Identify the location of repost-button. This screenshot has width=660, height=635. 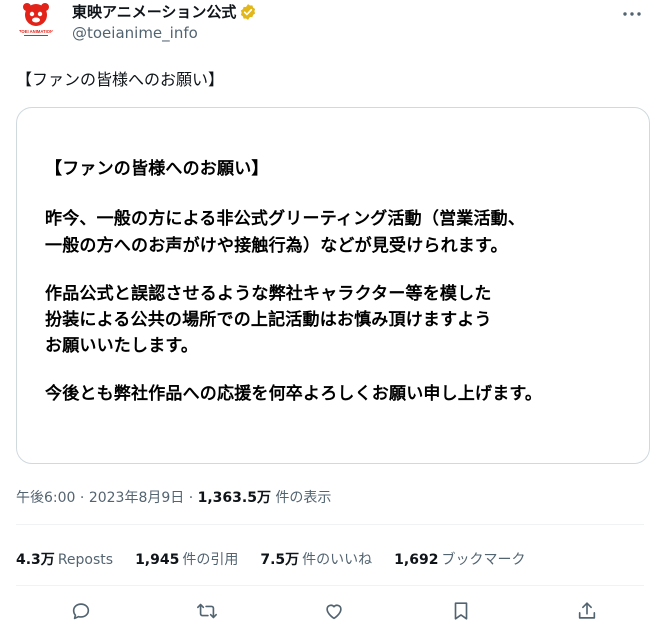
(207, 611).